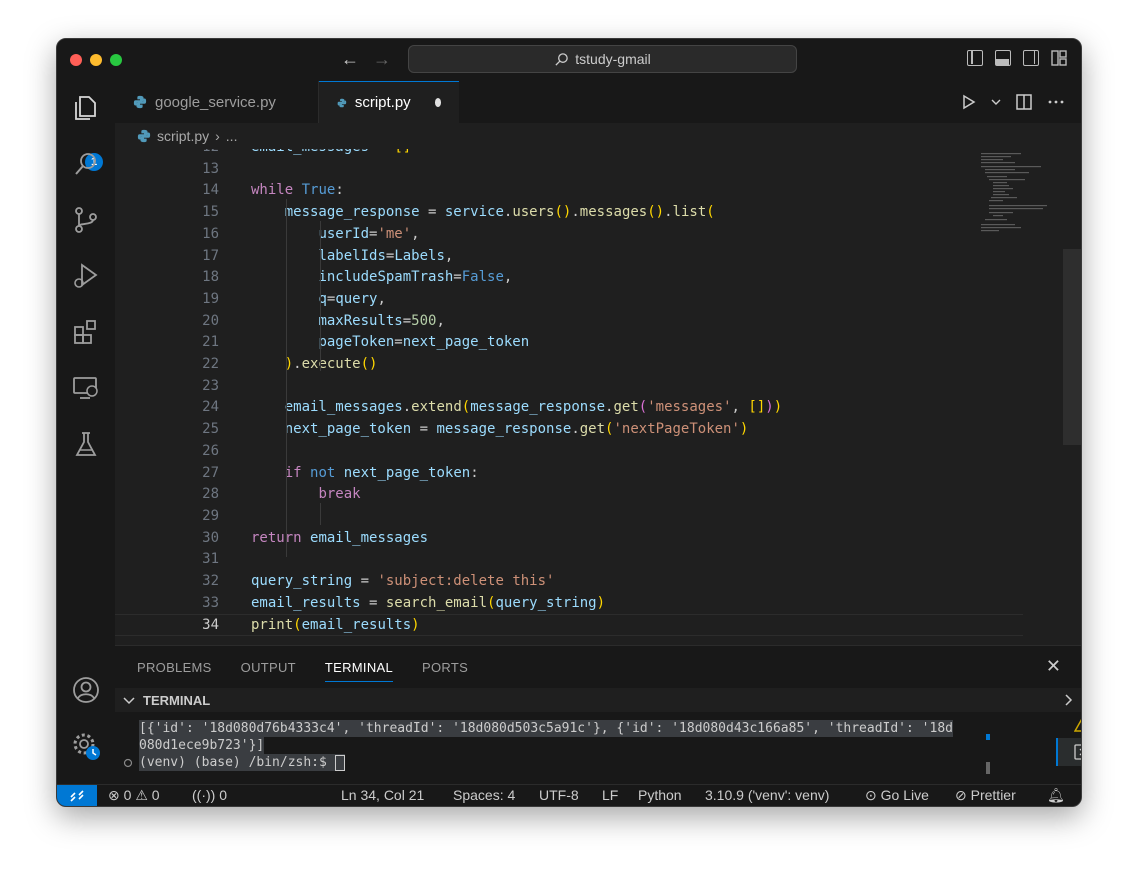 Image resolution: width=1136 pixels, height=880 pixels. Describe the element at coordinates (569, 170) in the screenshot. I see `code-line: 13` at that location.